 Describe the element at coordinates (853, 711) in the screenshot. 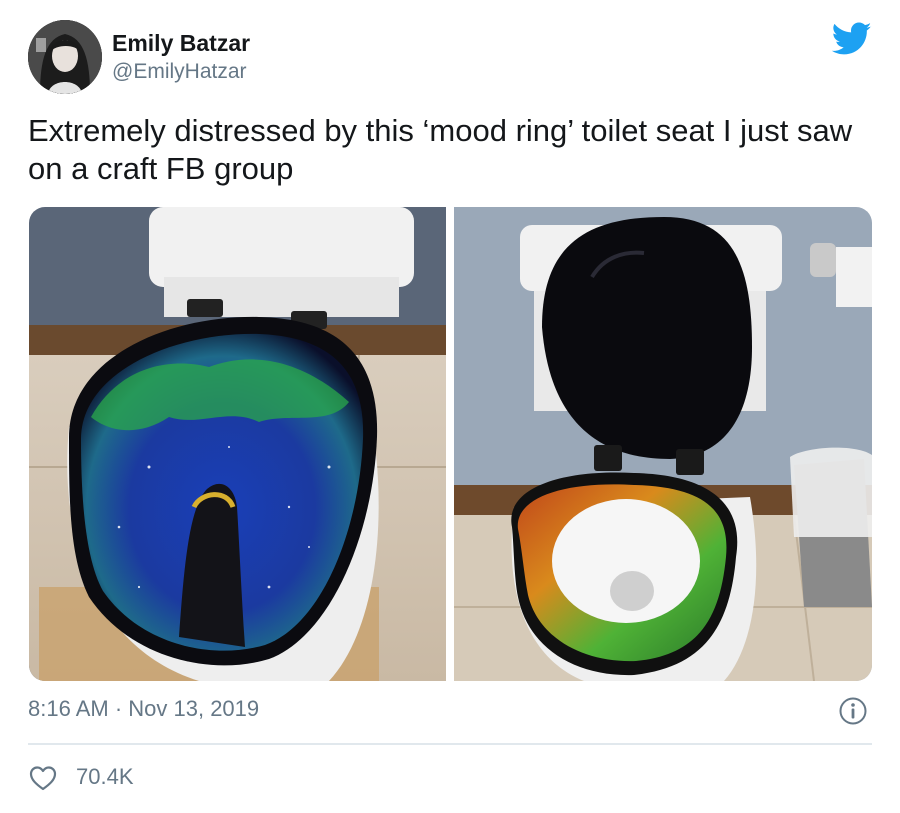

I see `info-circle-icon` at that location.